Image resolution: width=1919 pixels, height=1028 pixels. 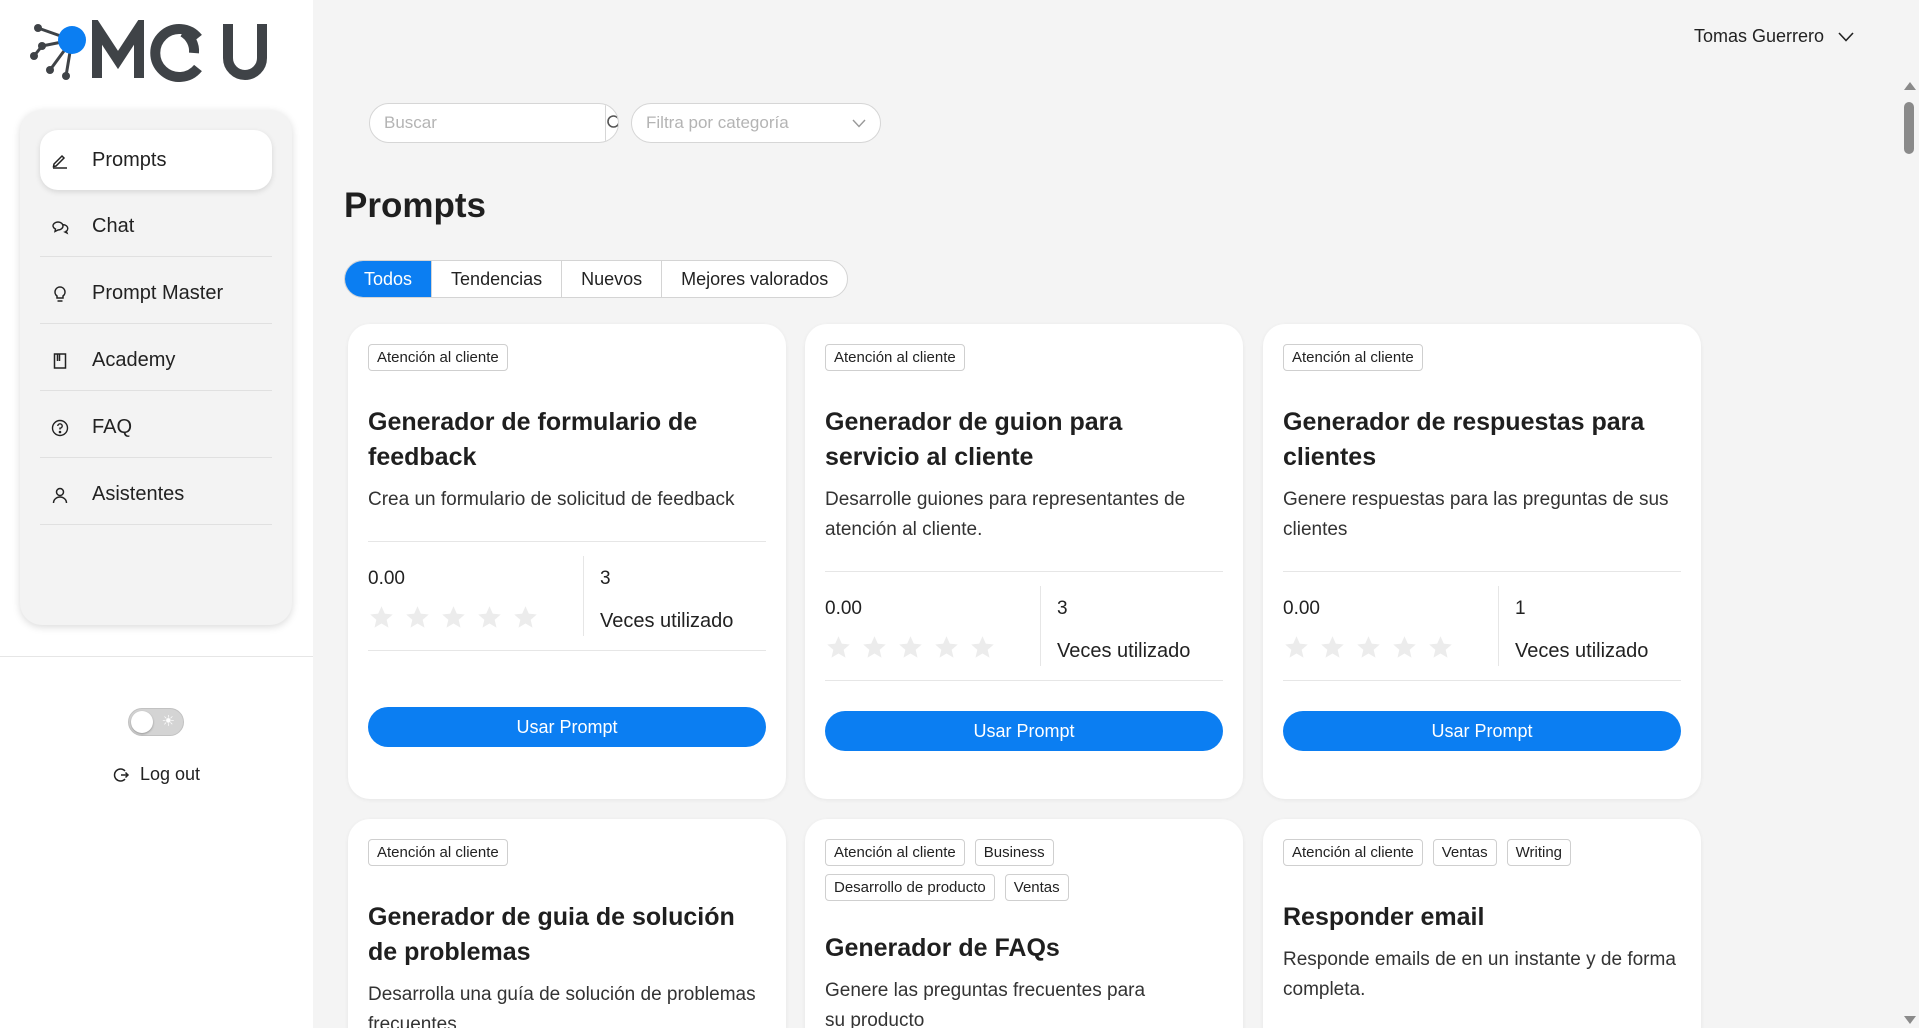 What do you see at coordinates (487, 123) in the screenshot?
I see `search-input` at bounding box center [487, 123].